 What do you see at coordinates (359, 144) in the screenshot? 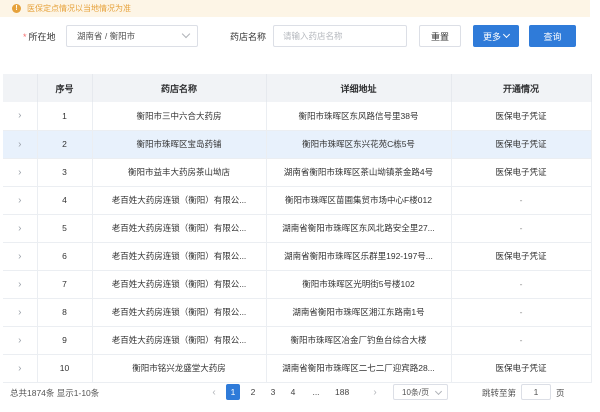
I see `cell-address: 衡阳市珠晖区东兴花苑C栋5号` at bounding box center [359, 144].